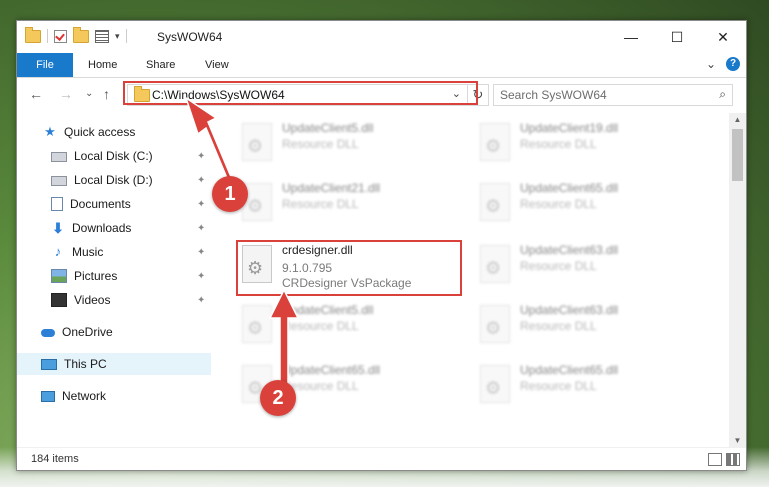  Describe the element at coordinates (242, 244) in the screenshot. I see `annotation-arrows` at that location.